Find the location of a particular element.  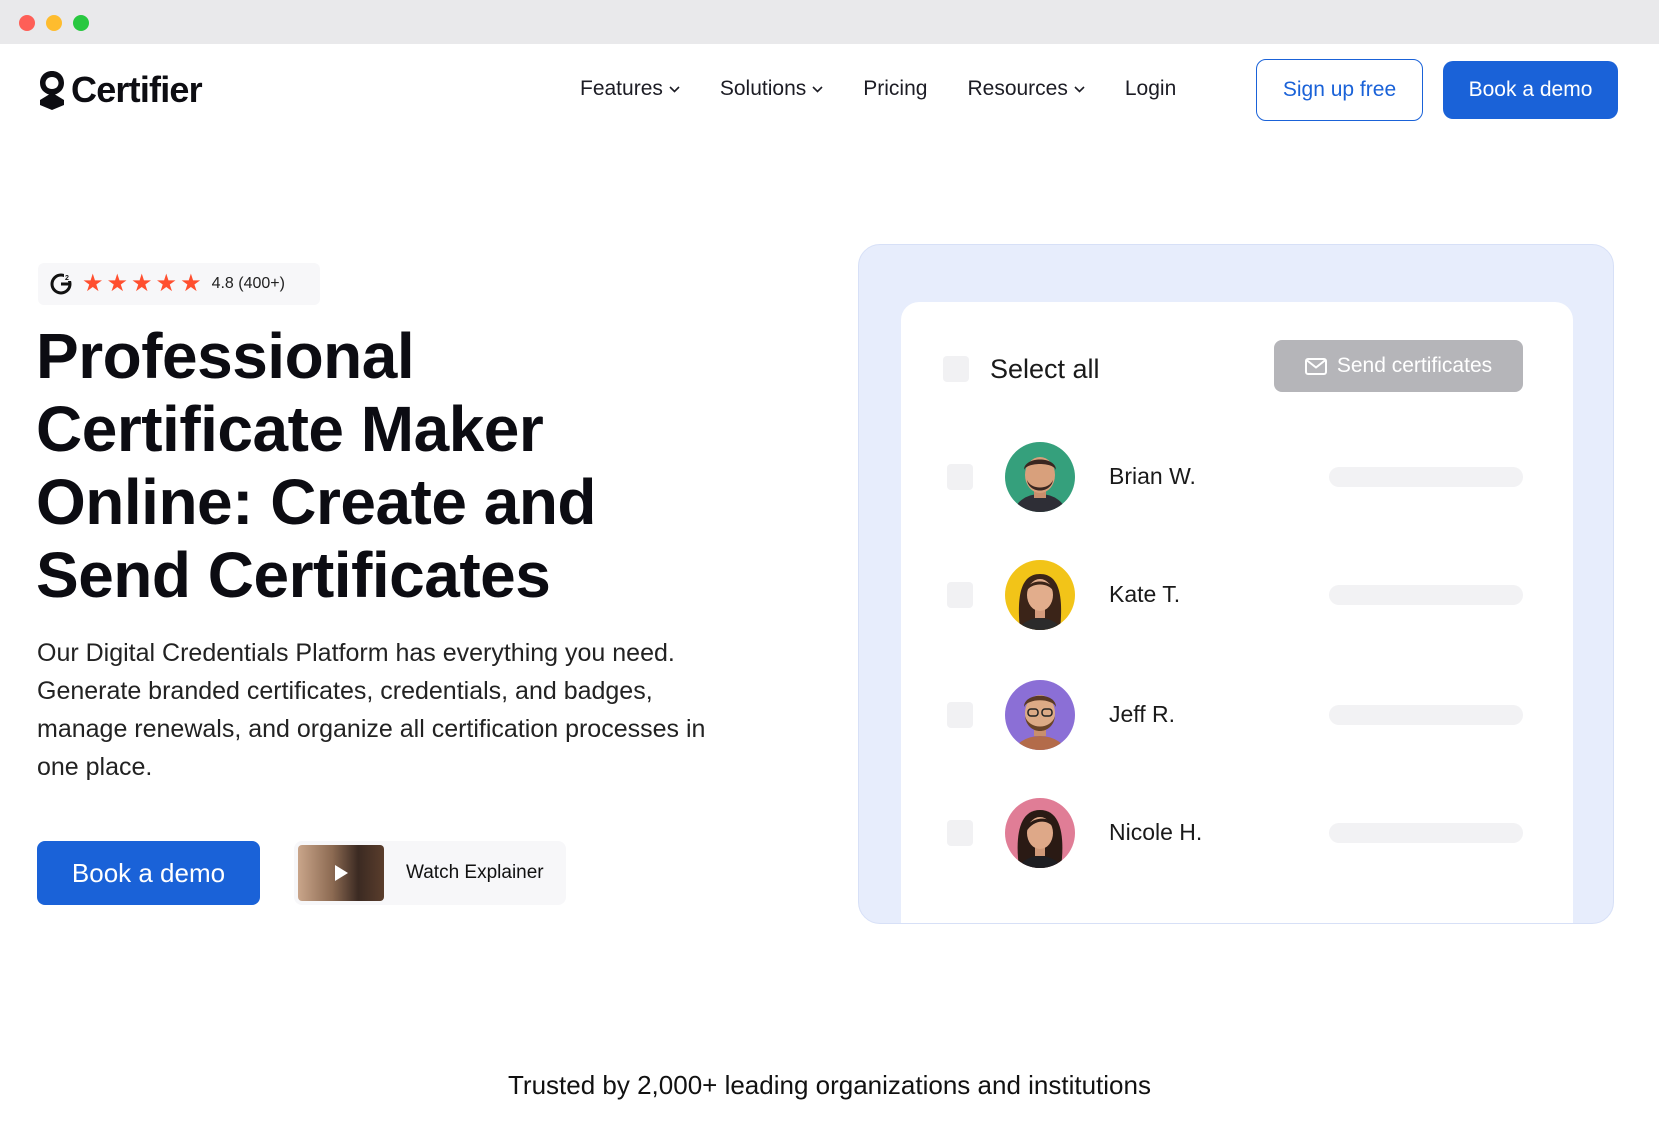

hero-book-demo-button: Book a demo is located at coordinates (148, 873).